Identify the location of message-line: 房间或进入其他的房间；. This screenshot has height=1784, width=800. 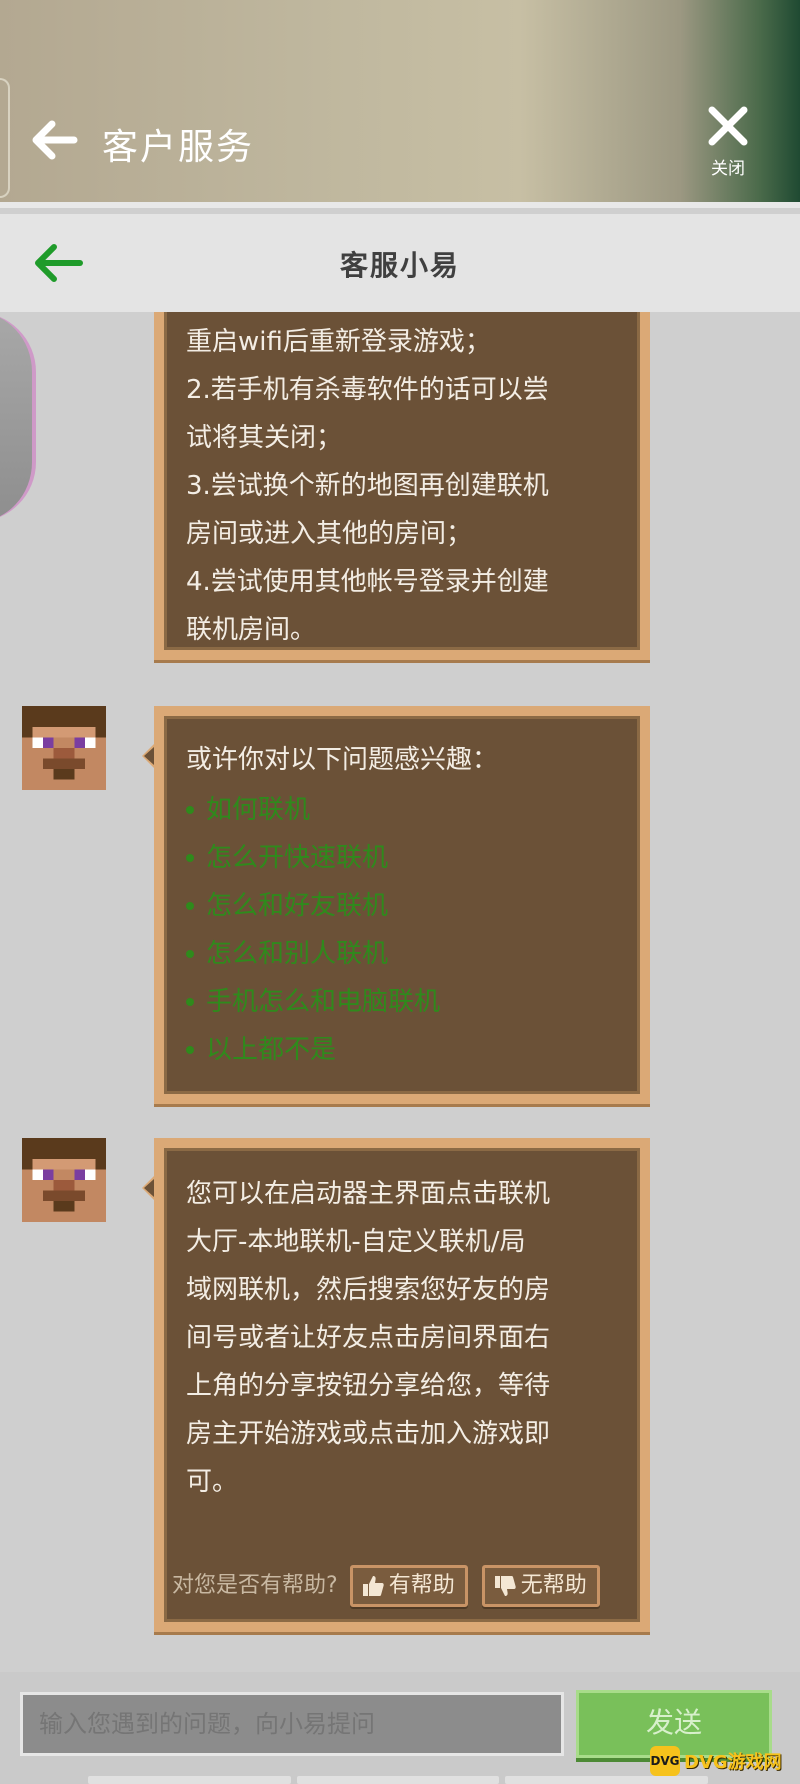
(329, 534).